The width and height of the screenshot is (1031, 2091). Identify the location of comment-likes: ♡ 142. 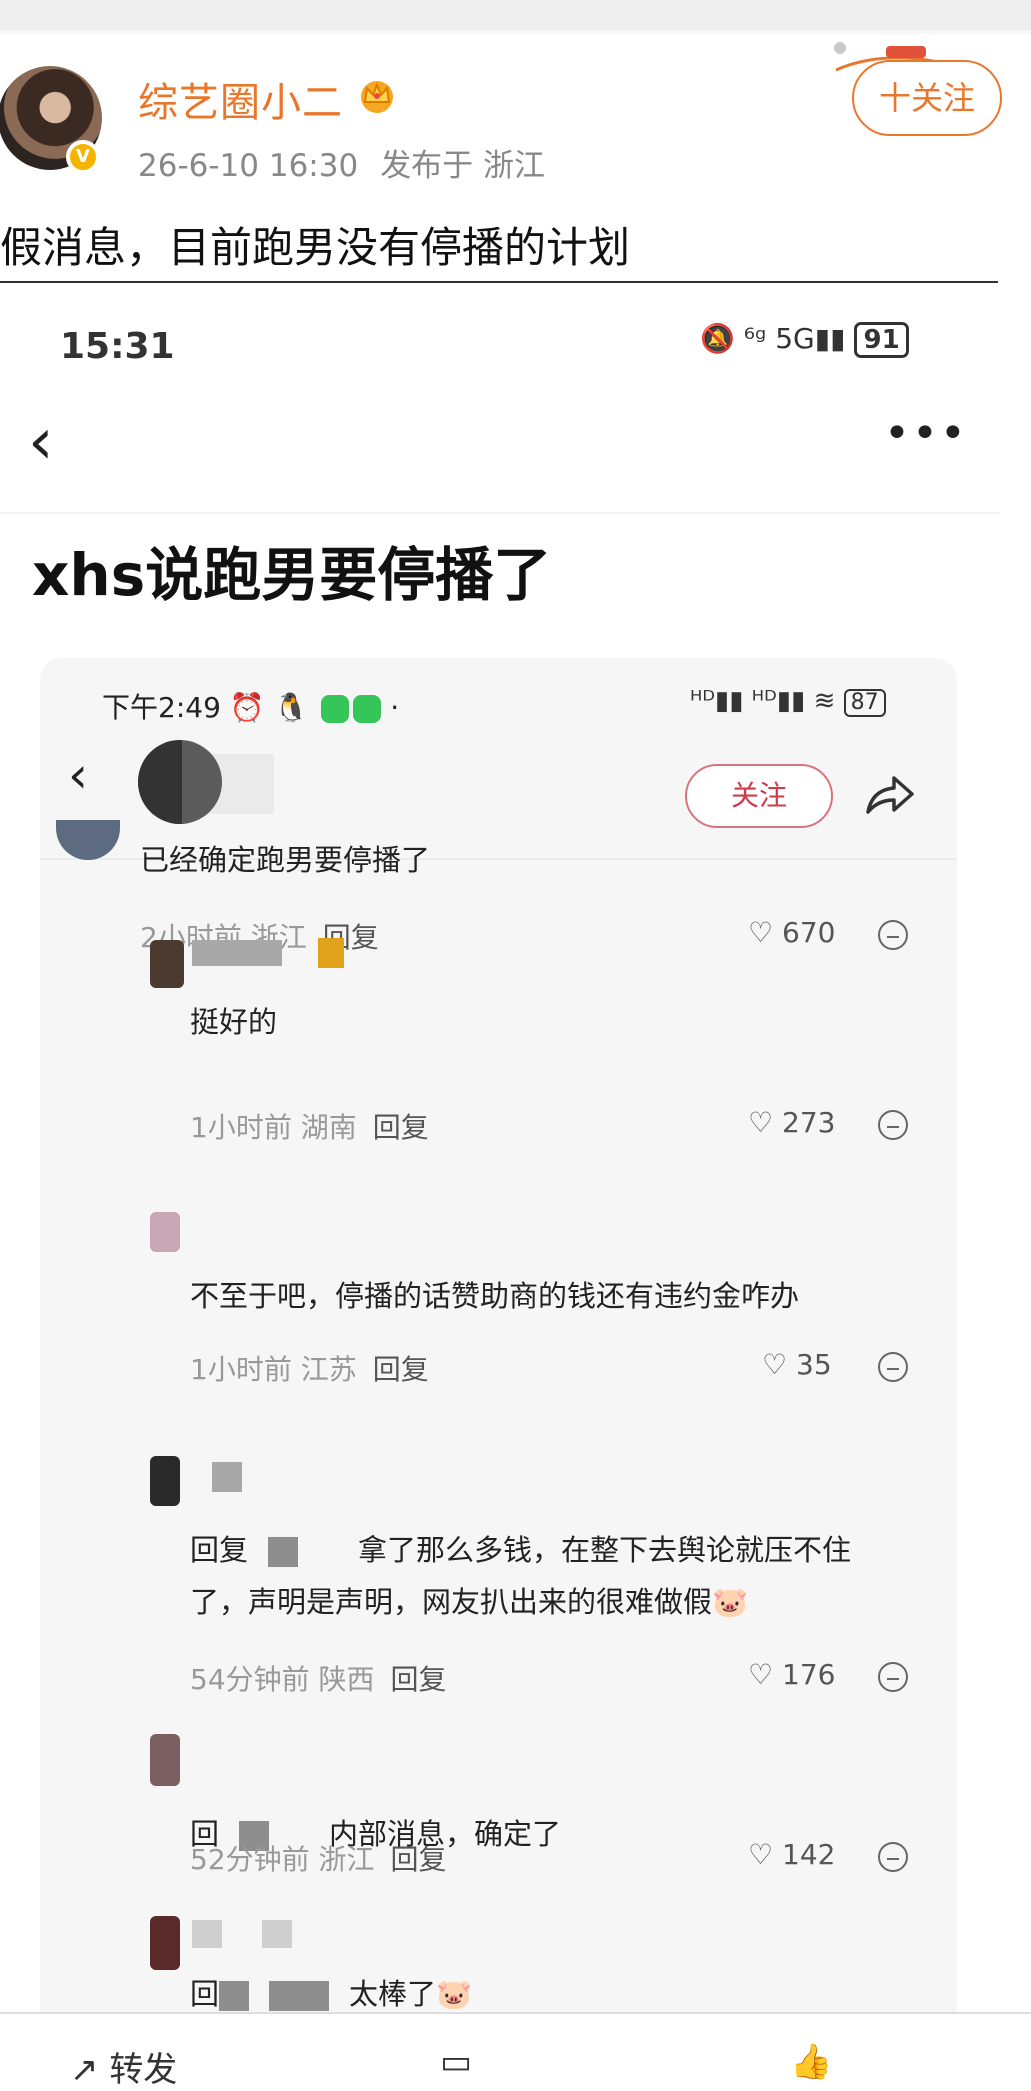
(792, 1854).